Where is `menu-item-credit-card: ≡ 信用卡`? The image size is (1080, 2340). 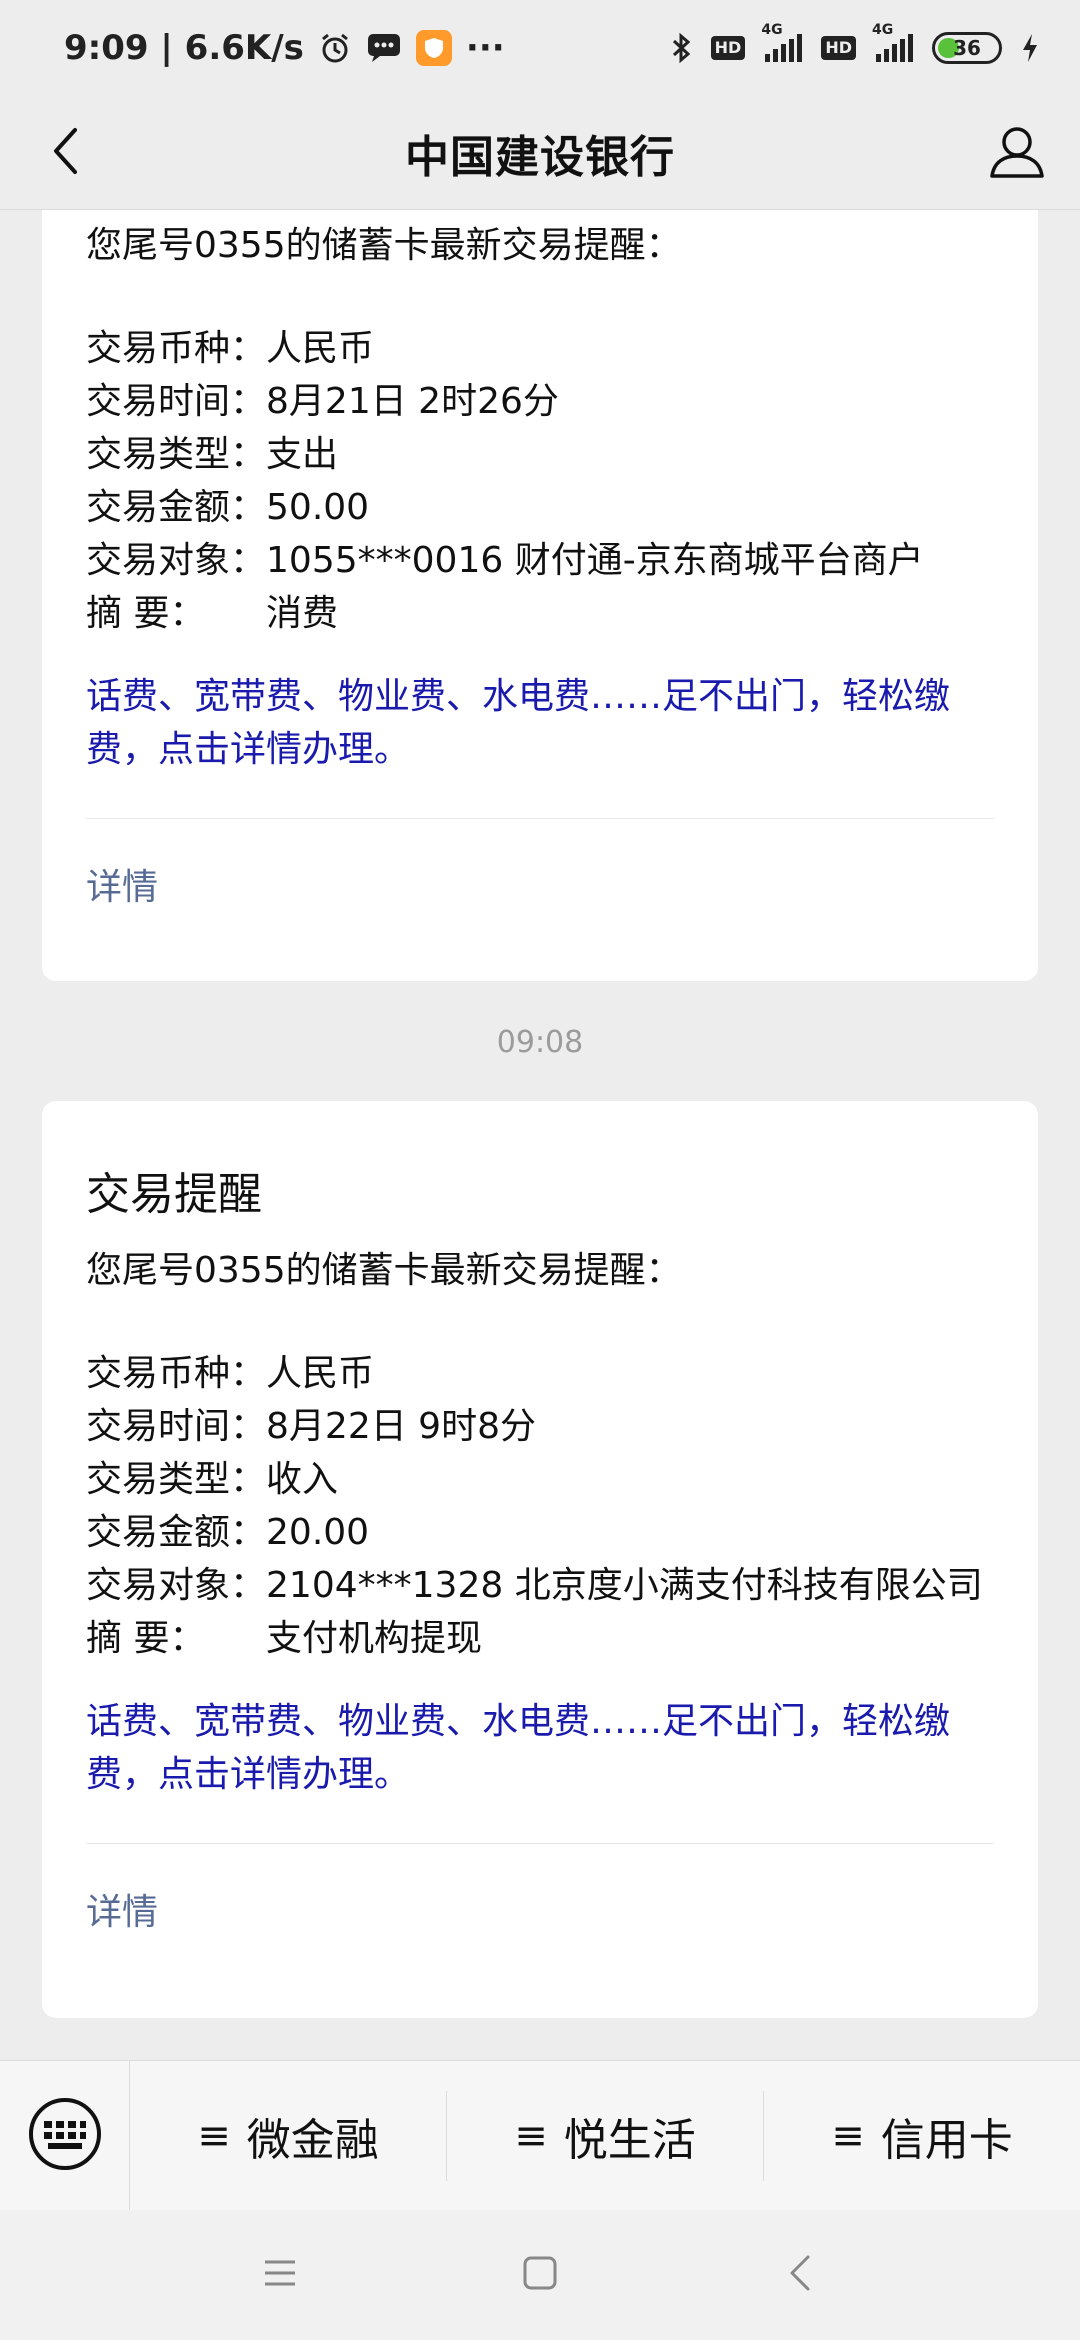
menu-item-credit-card: ≡ 信用卡 is located at coordinates (921, 2135).